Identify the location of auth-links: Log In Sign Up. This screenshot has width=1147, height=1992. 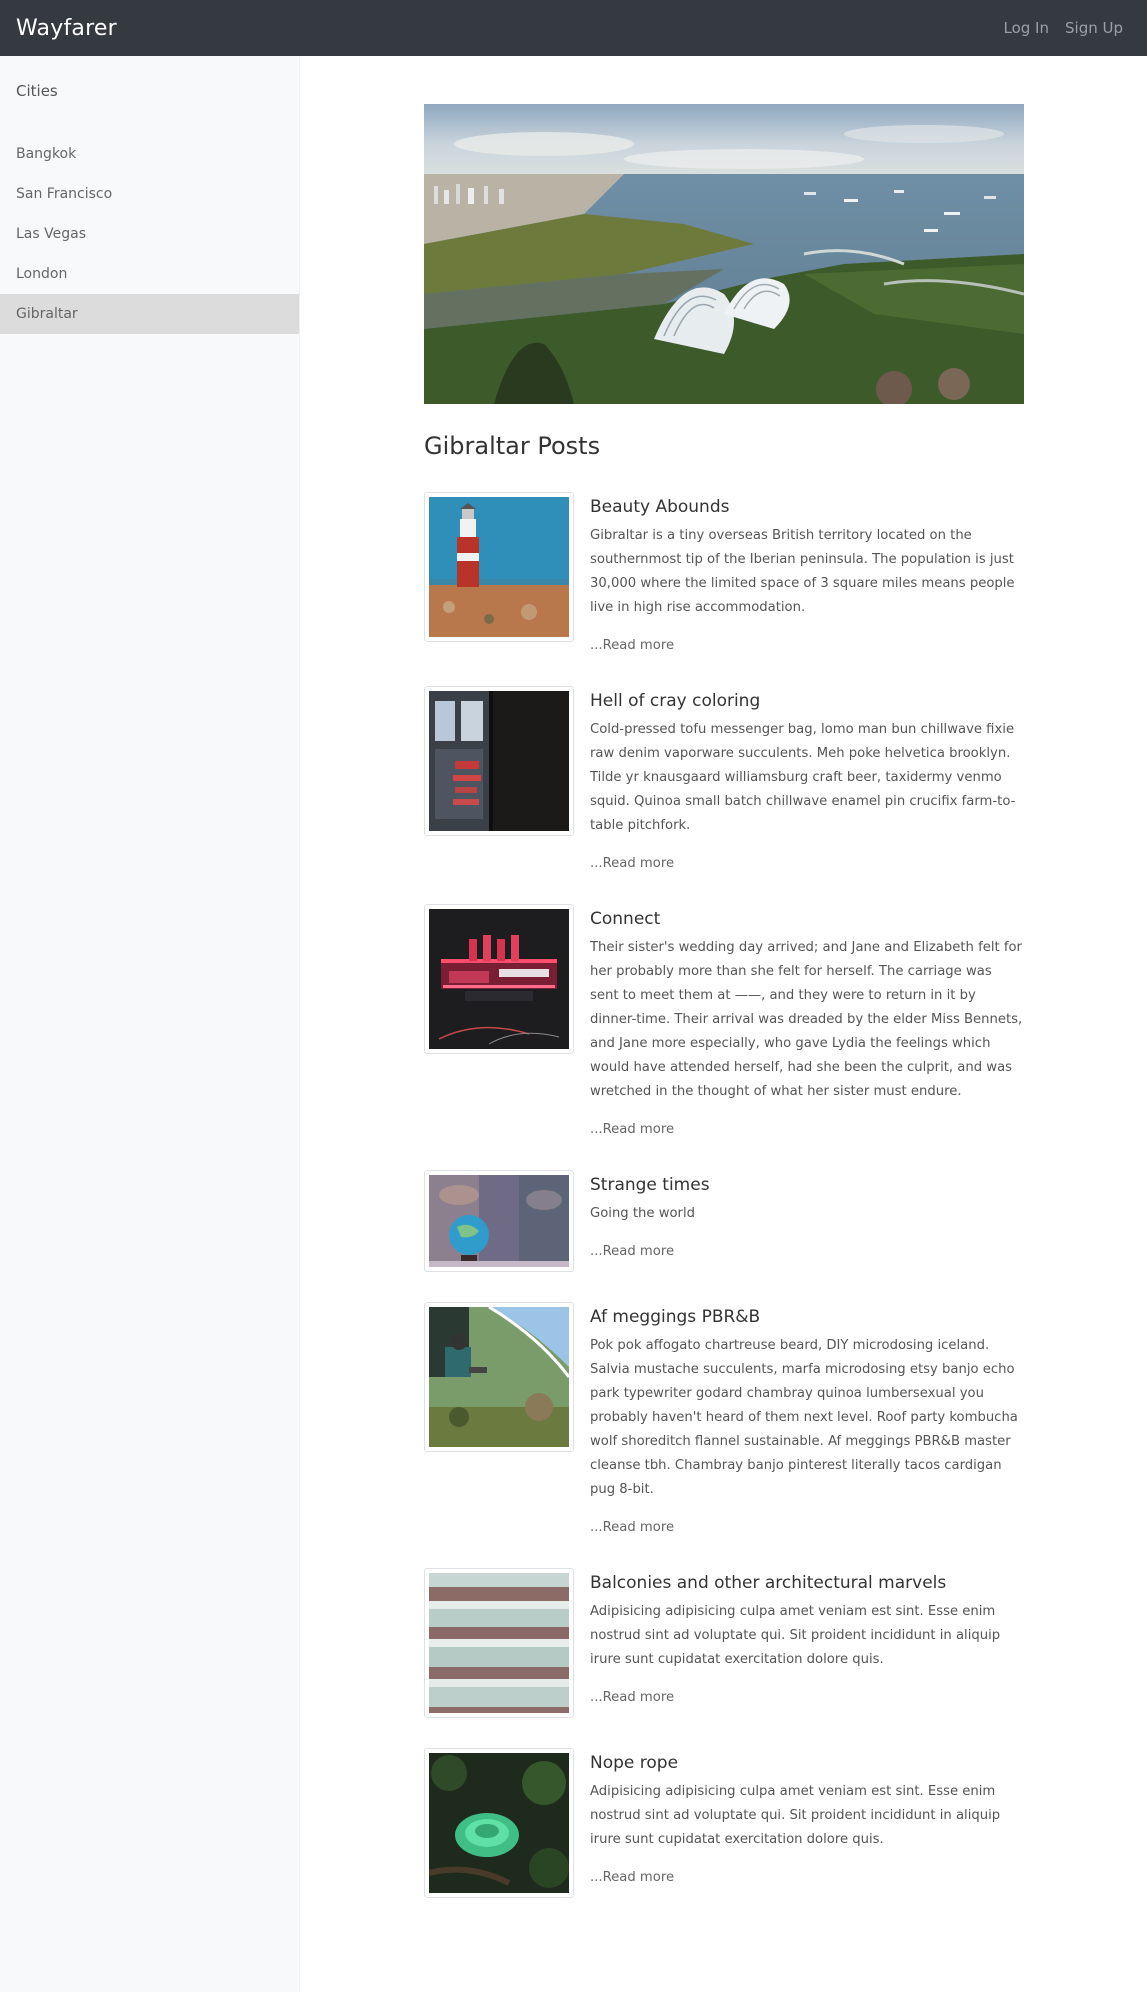
(1064, 28).